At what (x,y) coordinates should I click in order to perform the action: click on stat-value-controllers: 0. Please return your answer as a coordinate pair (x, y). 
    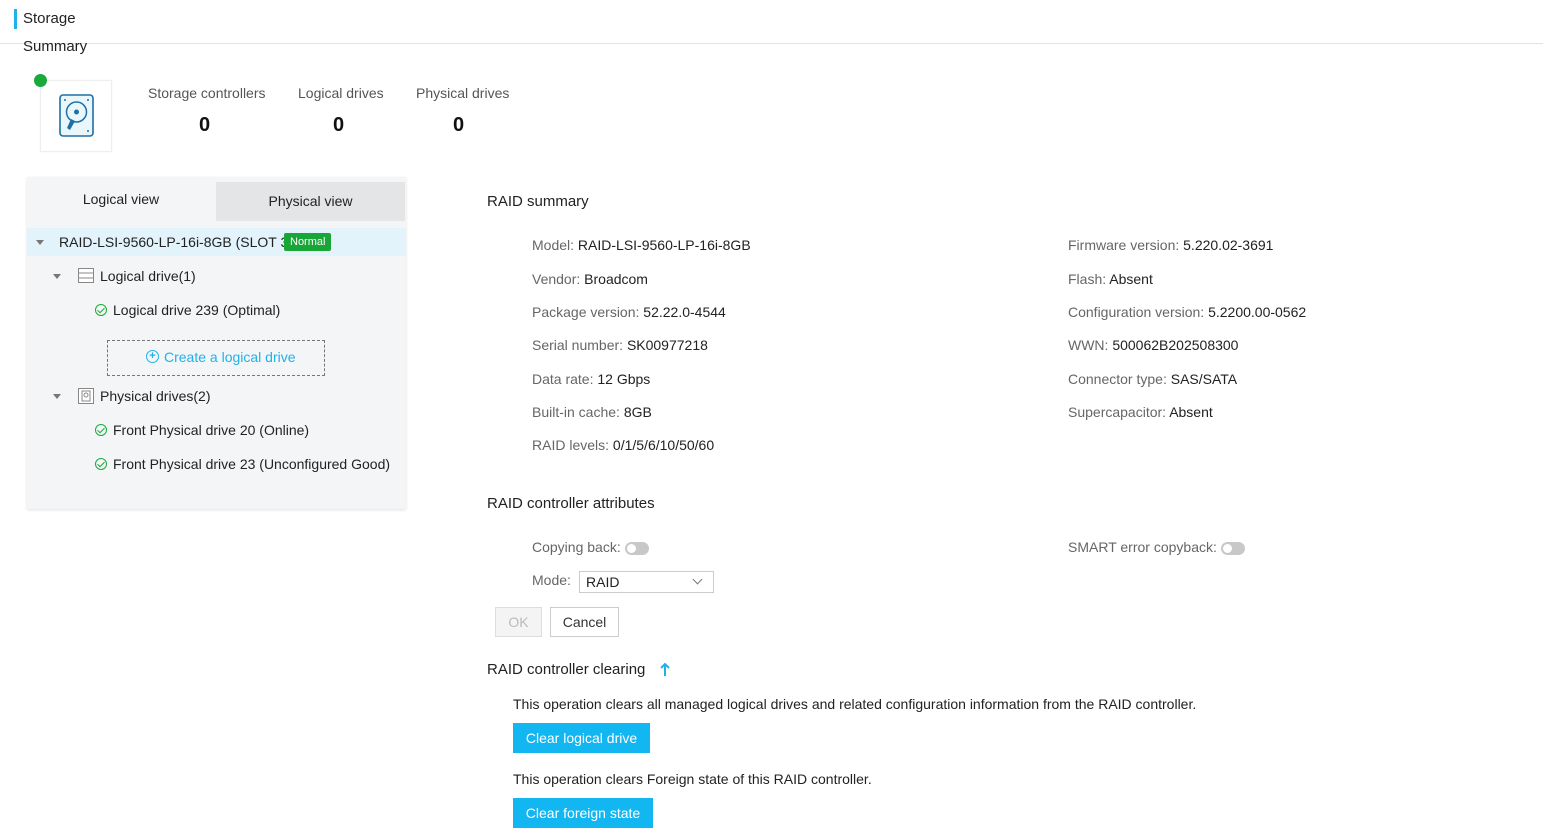
    Looking at the image, I should click on (205, 125).